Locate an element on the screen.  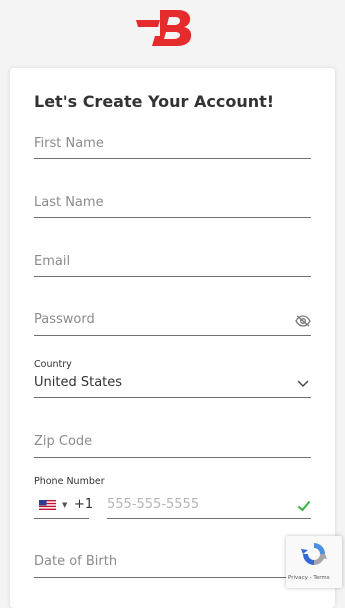
first-name-input: First Name is located at coordinates (172, 146).